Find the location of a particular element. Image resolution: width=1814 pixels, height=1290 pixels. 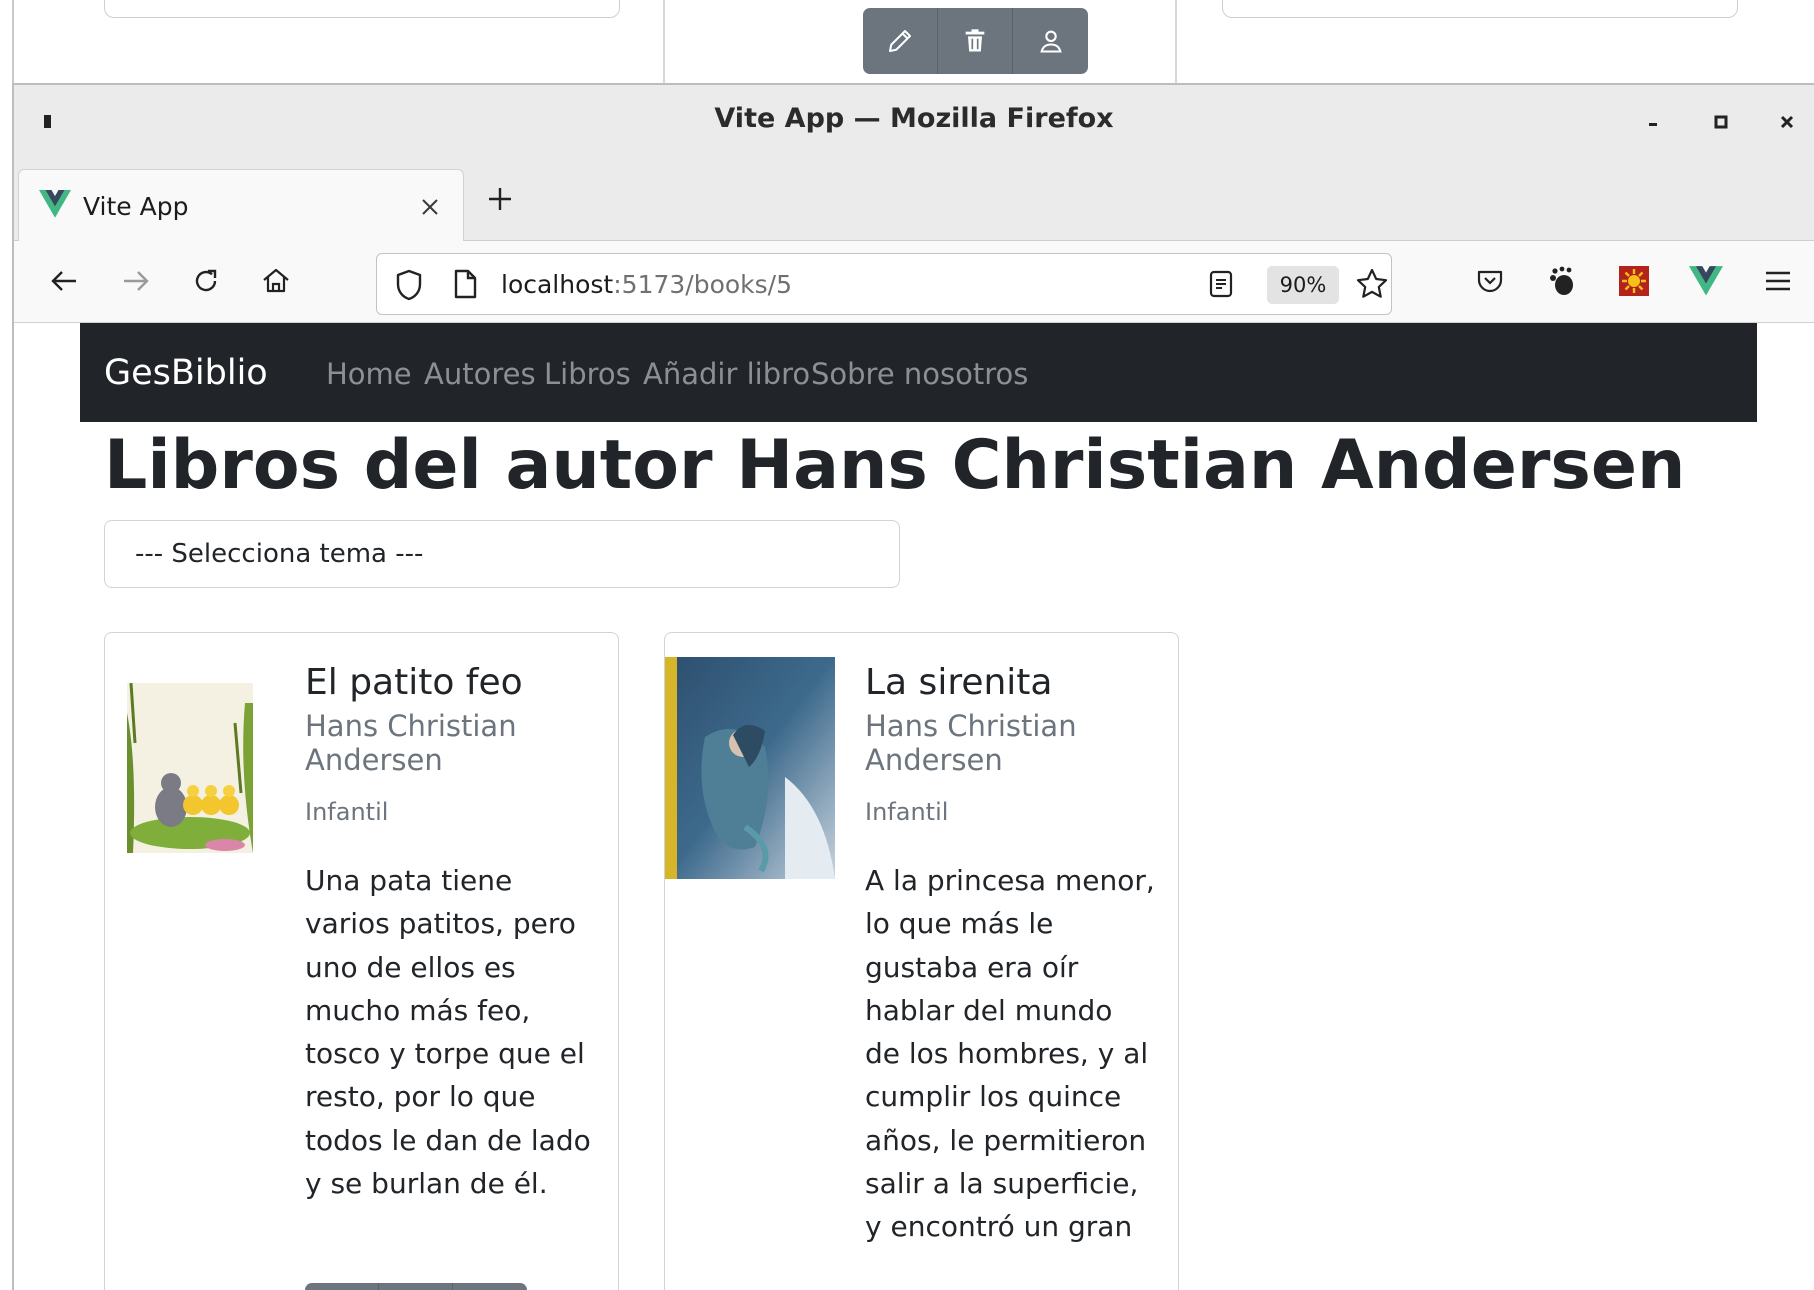

tab-vite-app: Vite App is located at coordinates (241, 205).